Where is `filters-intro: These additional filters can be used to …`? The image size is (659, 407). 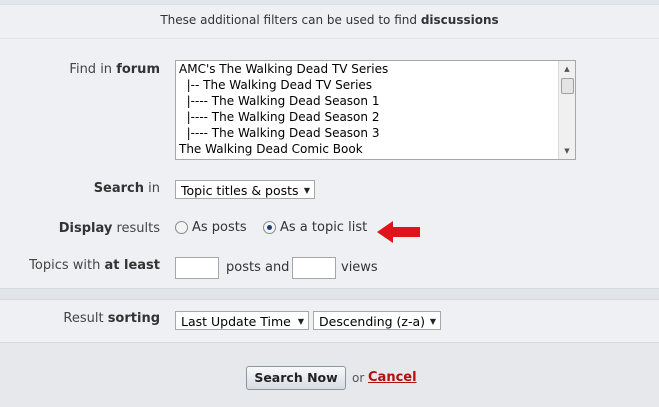
filters-intro: These additional filters can be used to … is located at coordinates (329, 20).